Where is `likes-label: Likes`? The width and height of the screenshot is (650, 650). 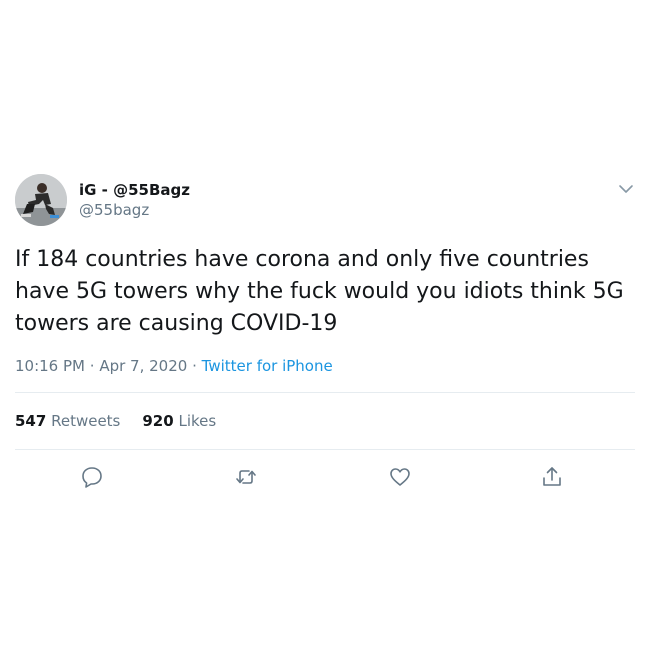 likes-label: Likes is located at coordinates (197, 421).